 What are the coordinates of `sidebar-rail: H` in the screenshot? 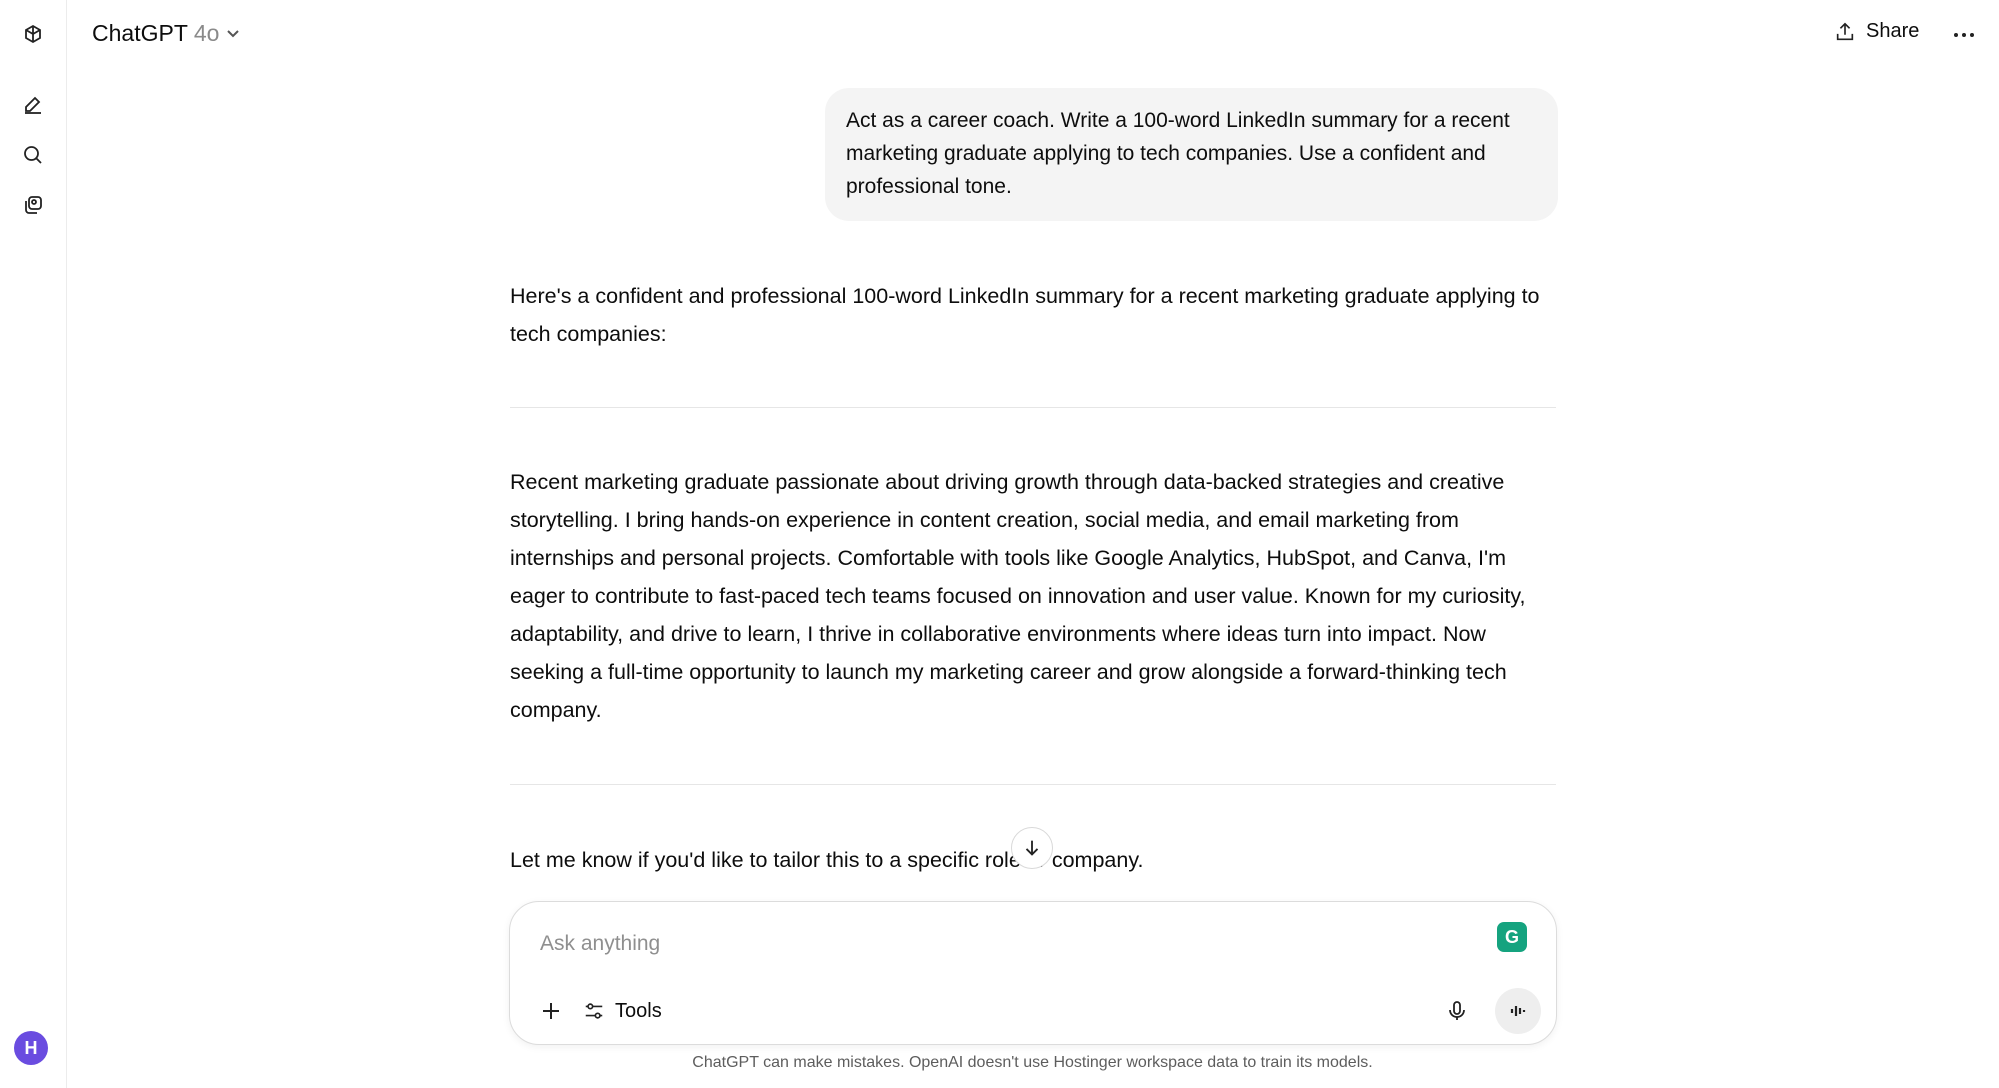 It's located at (33, 544).